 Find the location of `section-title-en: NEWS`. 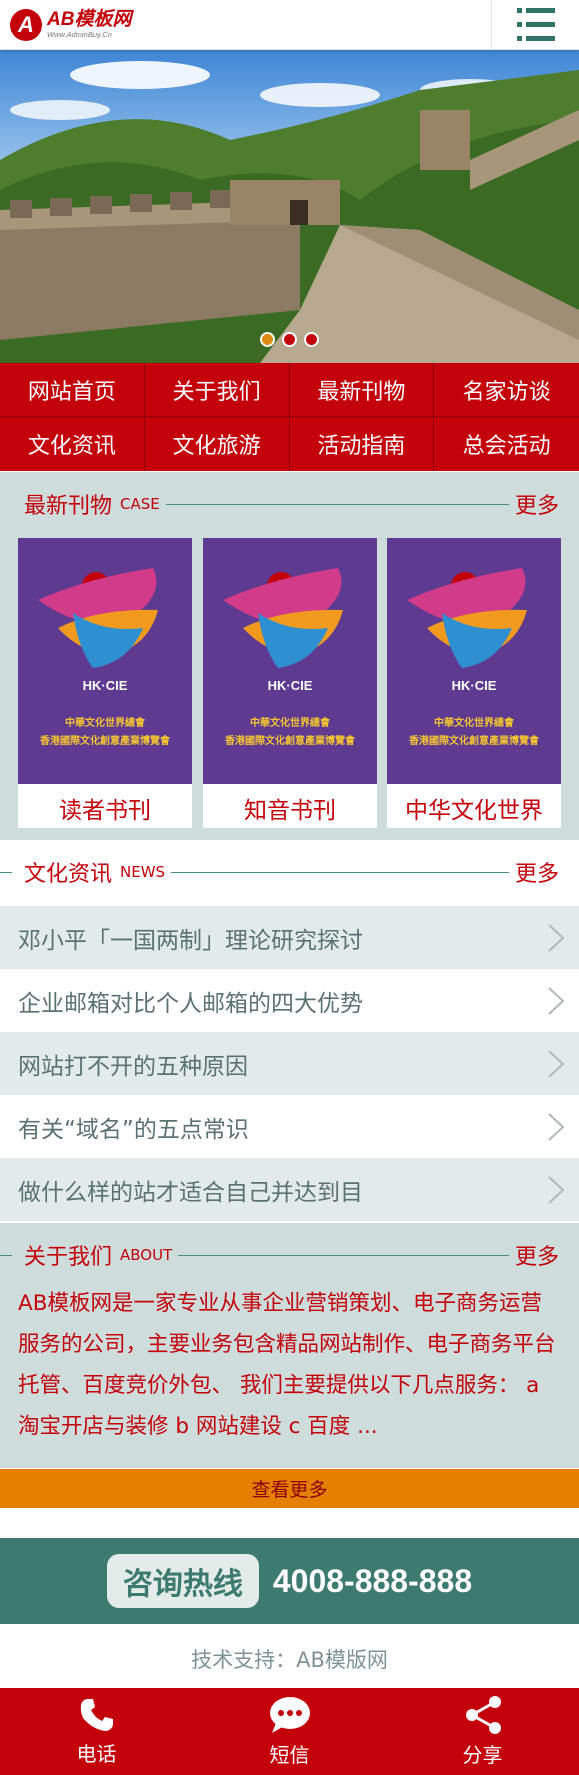

section-title-en: NEWS is located at coordinates (143, 872).